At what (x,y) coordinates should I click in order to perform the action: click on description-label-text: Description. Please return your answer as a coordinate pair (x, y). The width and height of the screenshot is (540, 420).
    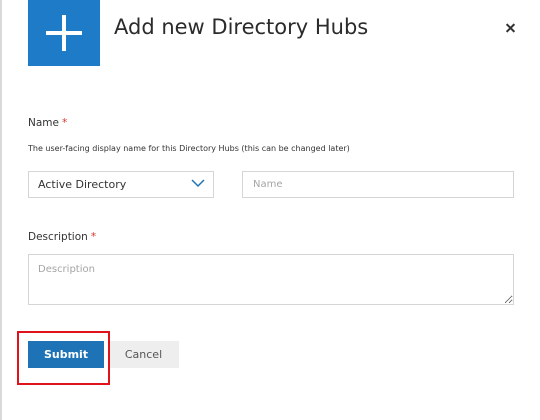
    Looking at the image, I should click on (58, 237).